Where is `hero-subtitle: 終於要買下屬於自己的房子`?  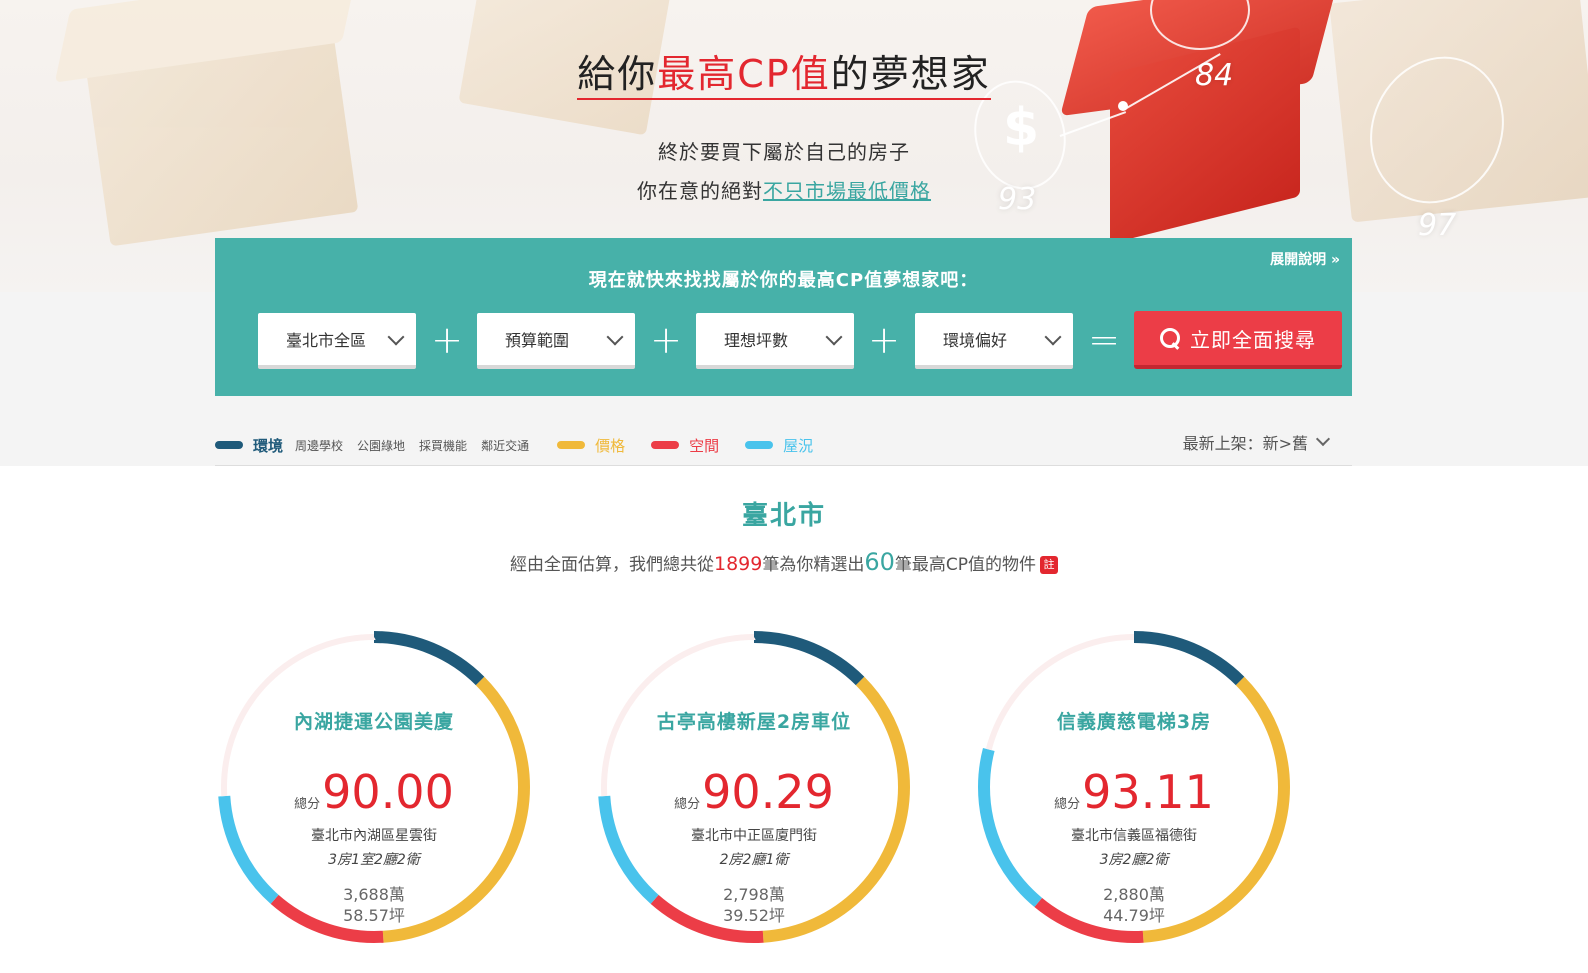 hero-subtitle: 終於要買下屬於自己的房子 is located at coordinates (784, 152).